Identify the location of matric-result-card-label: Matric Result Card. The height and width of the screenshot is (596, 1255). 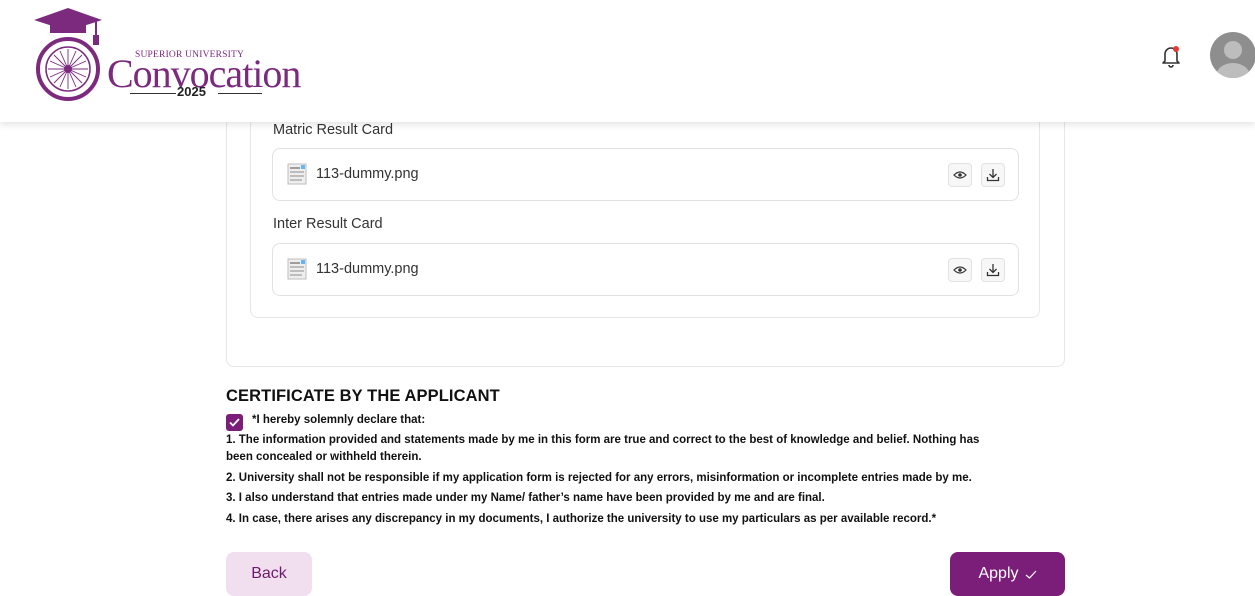
(333, 130).